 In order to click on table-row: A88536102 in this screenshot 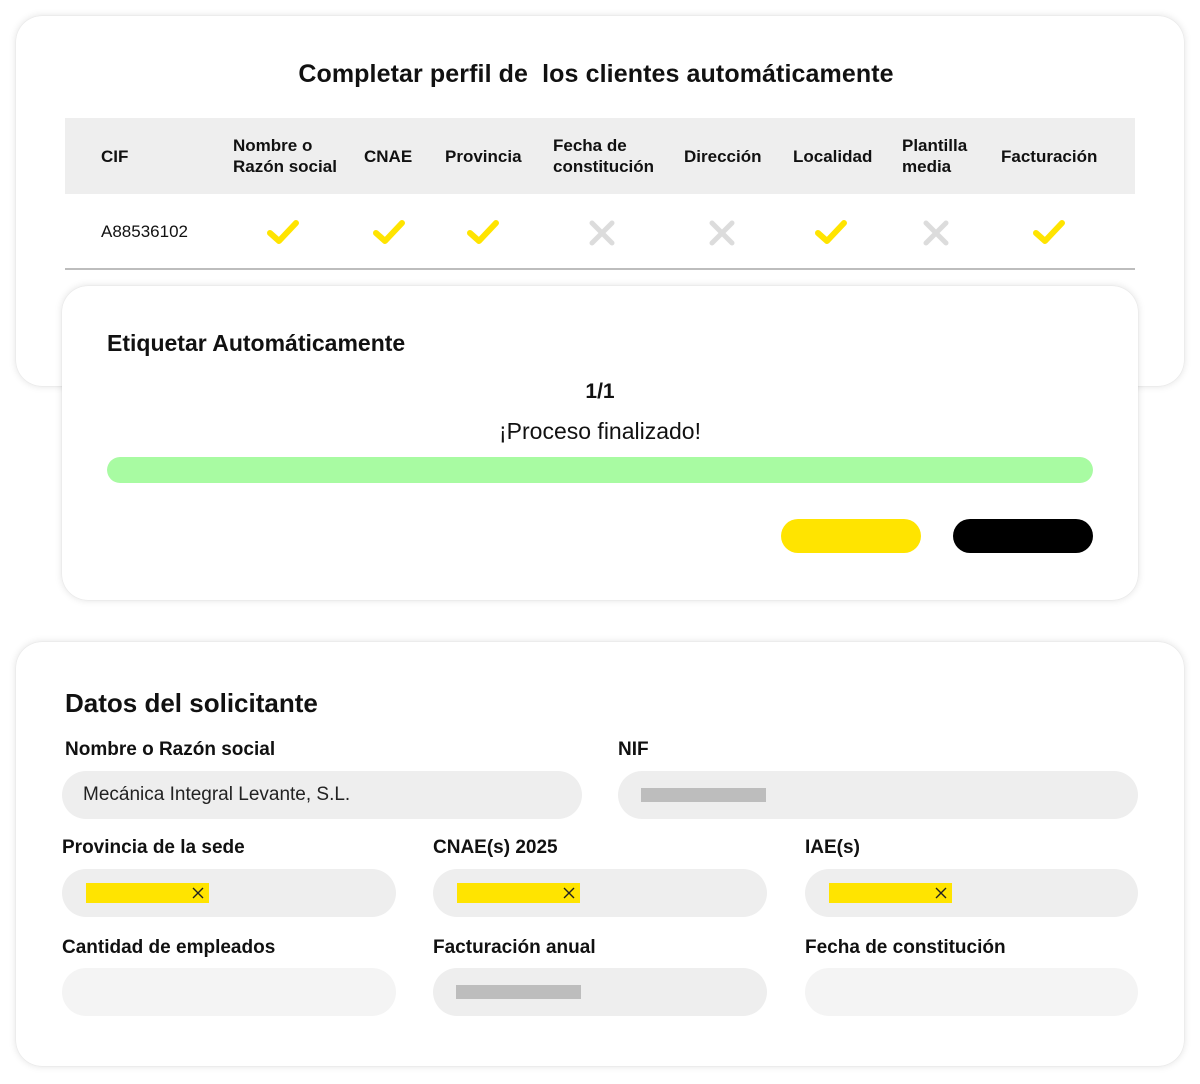, I will do `click(600, 232)`.